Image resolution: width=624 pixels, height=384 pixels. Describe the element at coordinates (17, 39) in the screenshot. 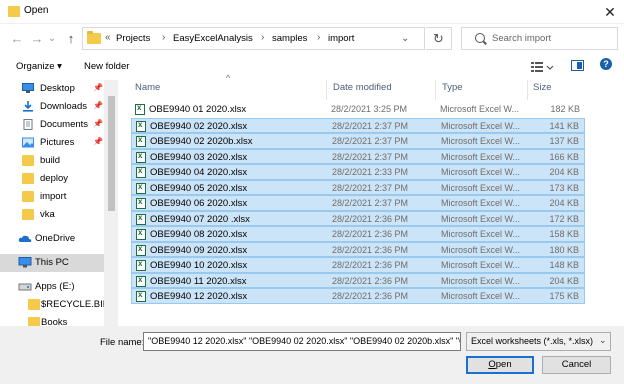

I see `back-button: ←` at that location.